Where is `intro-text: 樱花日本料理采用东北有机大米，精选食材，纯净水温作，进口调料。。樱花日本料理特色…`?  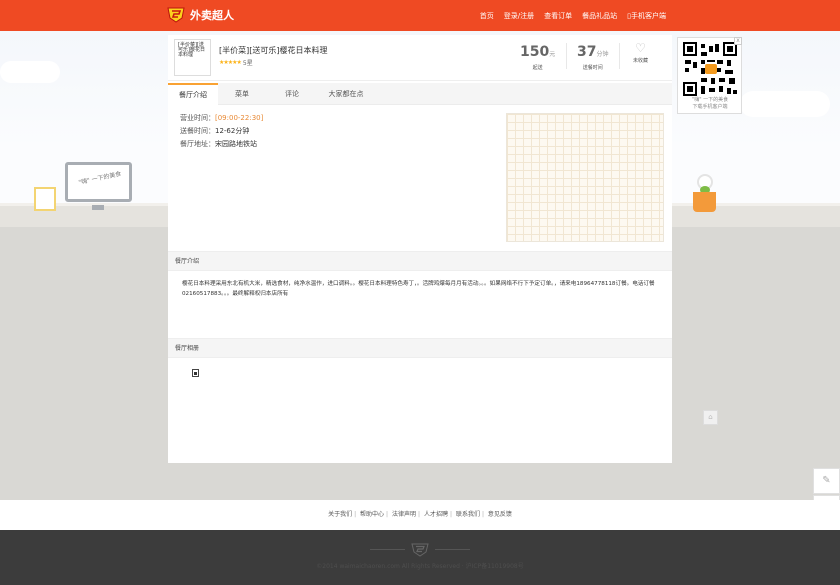 intro-text: 樱花日本料理采用东北有机大米，精选食材，纯净水温作，进口调料。。樱花日本料理特色… is located at coordinates (418, 289).